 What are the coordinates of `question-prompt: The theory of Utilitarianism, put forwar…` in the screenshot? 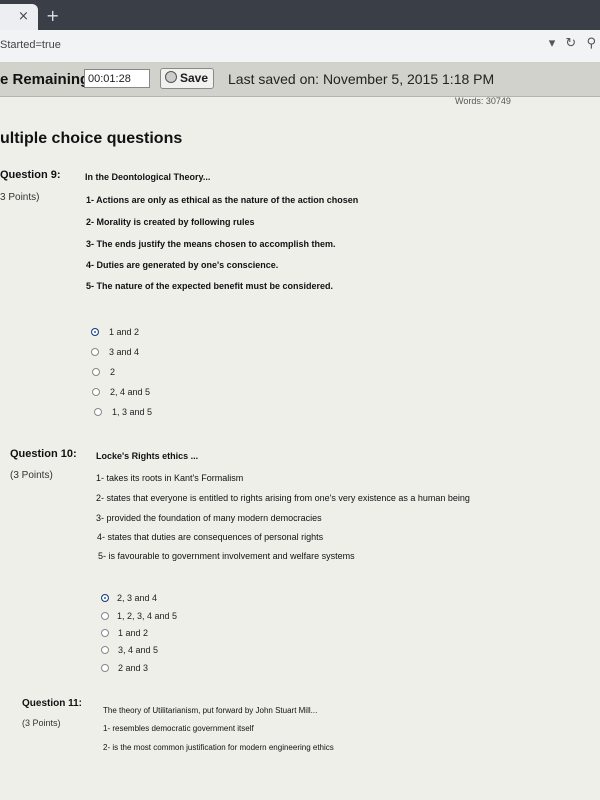 It's located at (210, 710).